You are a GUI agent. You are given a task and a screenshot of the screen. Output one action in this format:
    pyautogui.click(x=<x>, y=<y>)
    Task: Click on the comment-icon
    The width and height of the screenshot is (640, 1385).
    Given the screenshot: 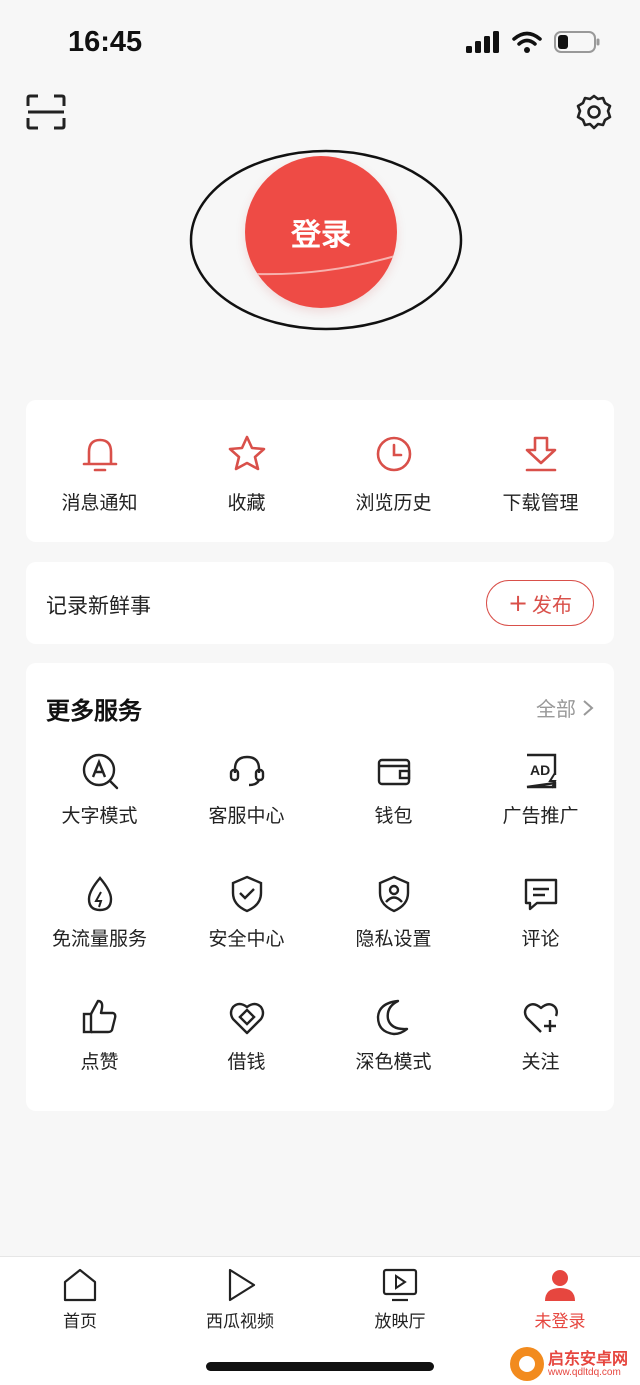 What is the action you would take?
    pyautogui.click(x=540, y=894)
    